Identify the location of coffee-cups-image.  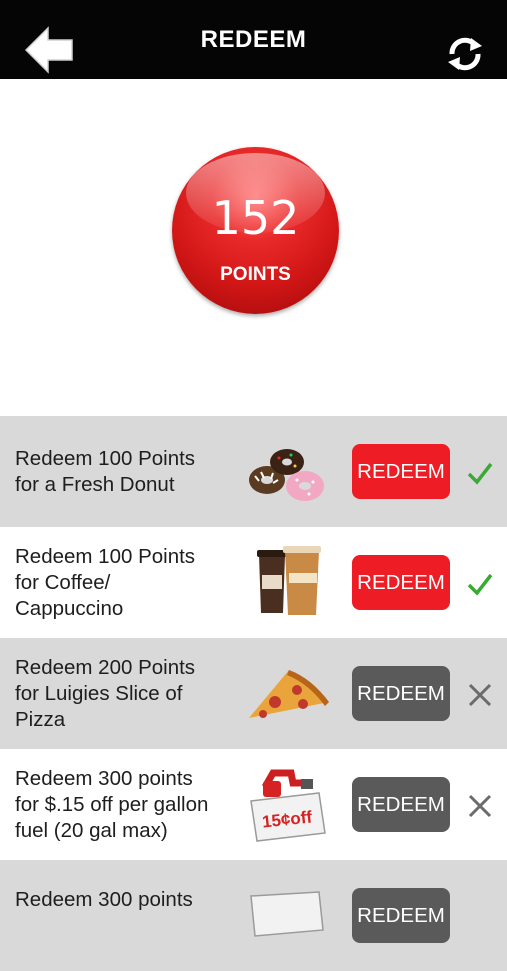
(289, 580).